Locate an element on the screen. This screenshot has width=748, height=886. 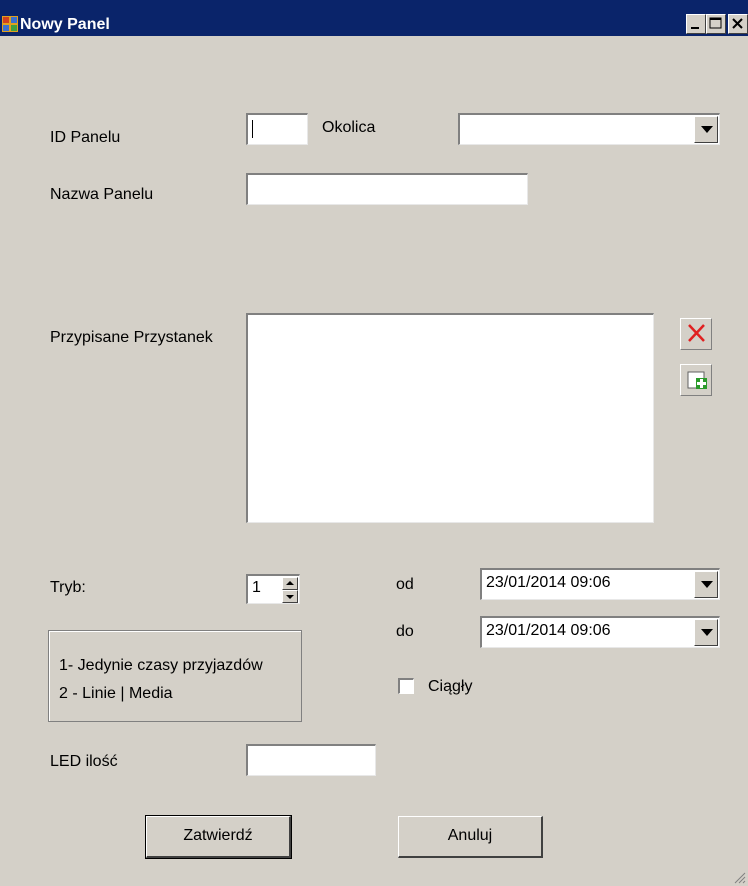
led-input is located at coordinates (311, 760).